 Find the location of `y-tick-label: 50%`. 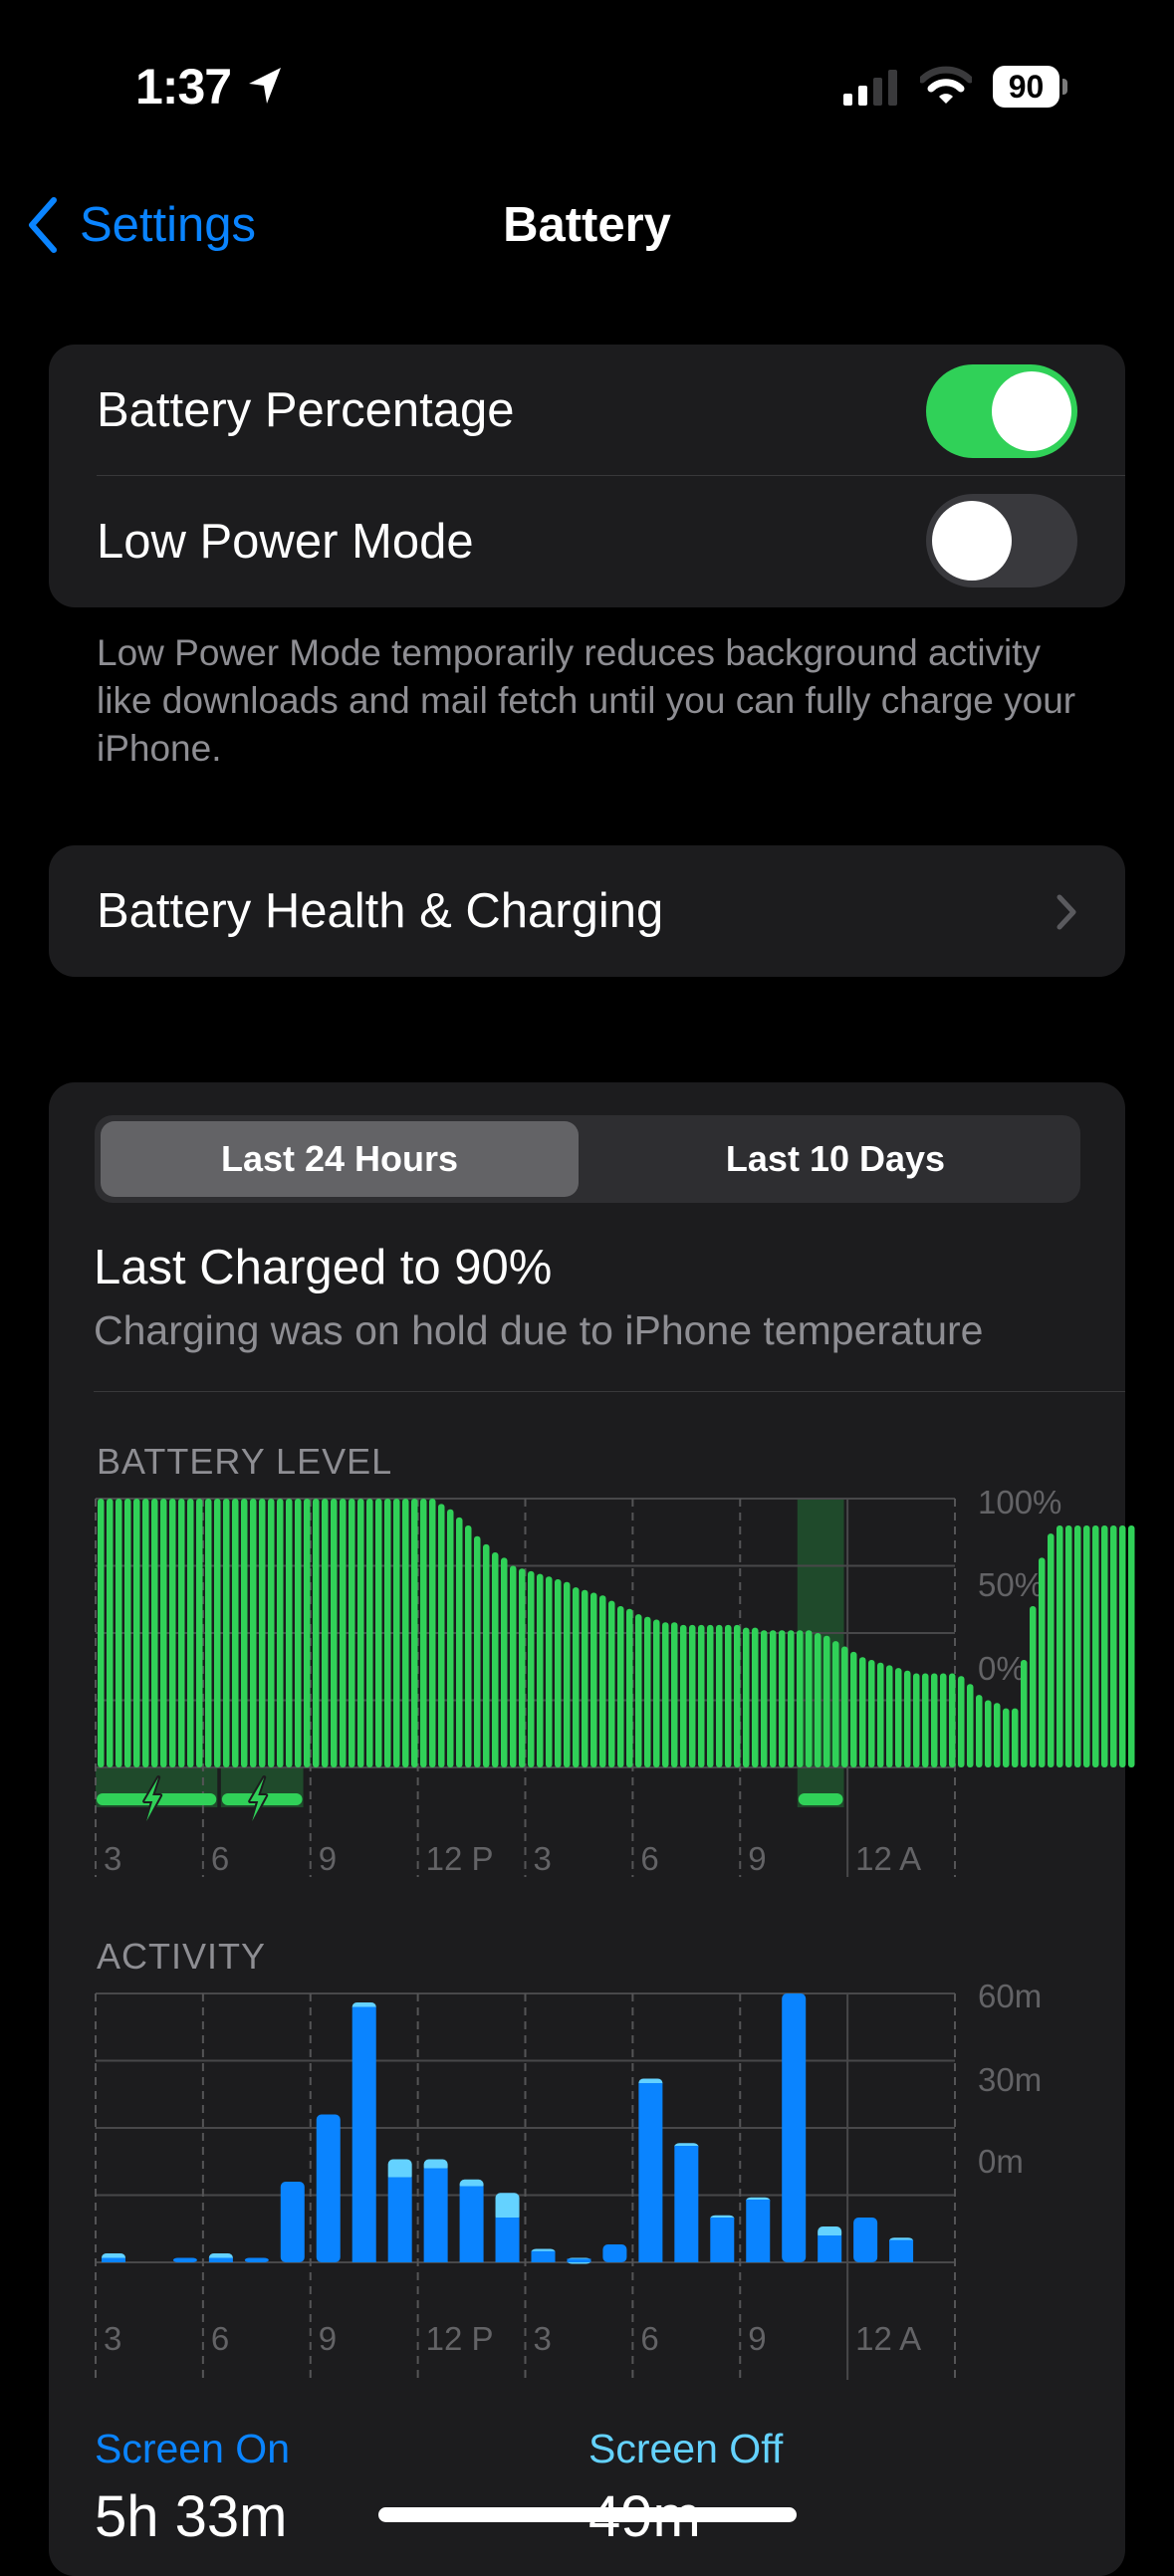

y-tick-label: 50% is located at coordinates (1011, 1584).